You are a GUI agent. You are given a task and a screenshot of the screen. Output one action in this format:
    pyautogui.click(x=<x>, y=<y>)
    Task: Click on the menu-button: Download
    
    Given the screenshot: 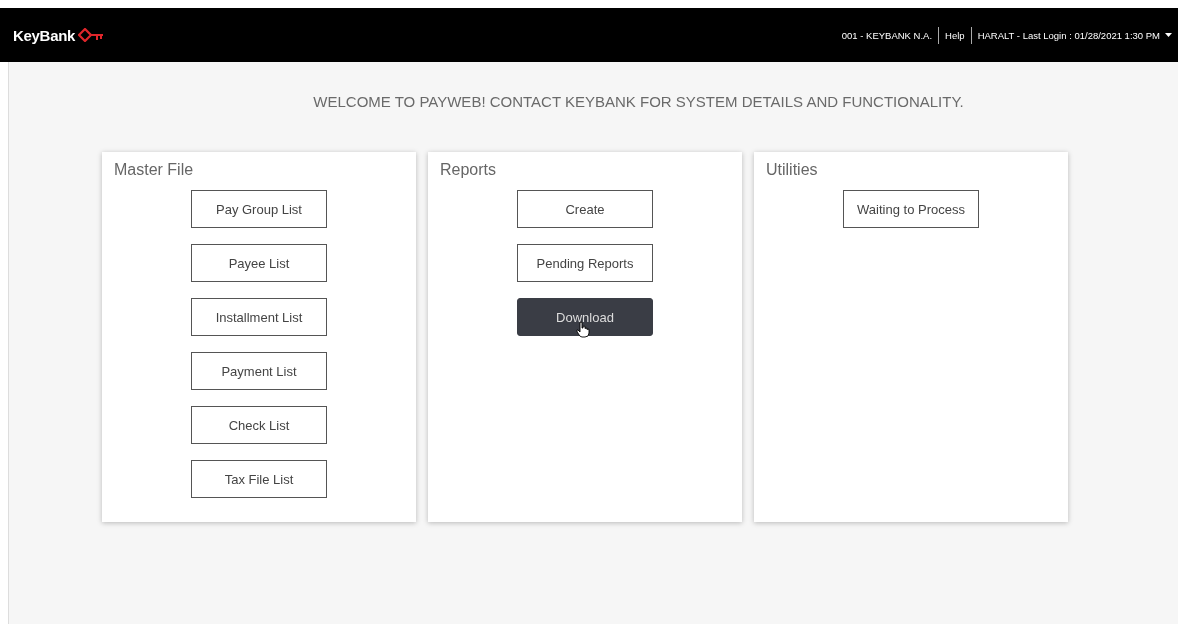 What is the action you would take?
    pyautogui.click(x=585, y=317)
    